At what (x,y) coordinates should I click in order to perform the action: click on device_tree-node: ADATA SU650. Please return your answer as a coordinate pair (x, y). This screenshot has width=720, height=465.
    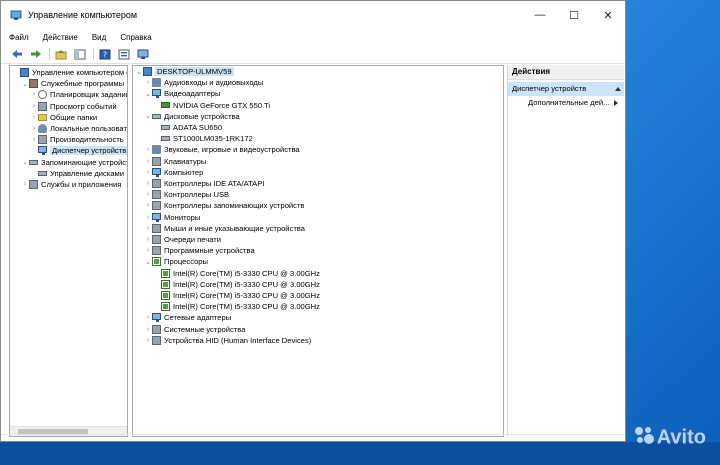
    Looking at the image, I should click on (187, 127).